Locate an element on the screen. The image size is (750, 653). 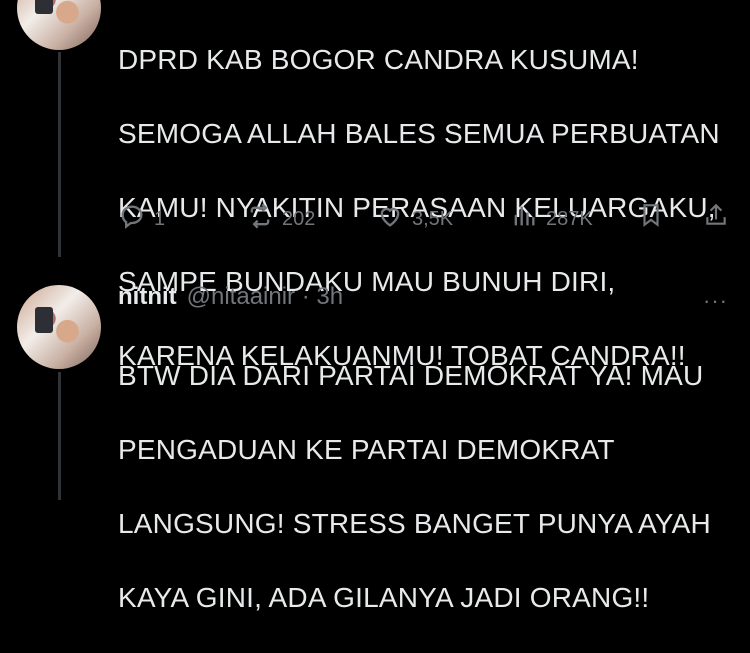
views-icon is located at coordinates (524, 219).